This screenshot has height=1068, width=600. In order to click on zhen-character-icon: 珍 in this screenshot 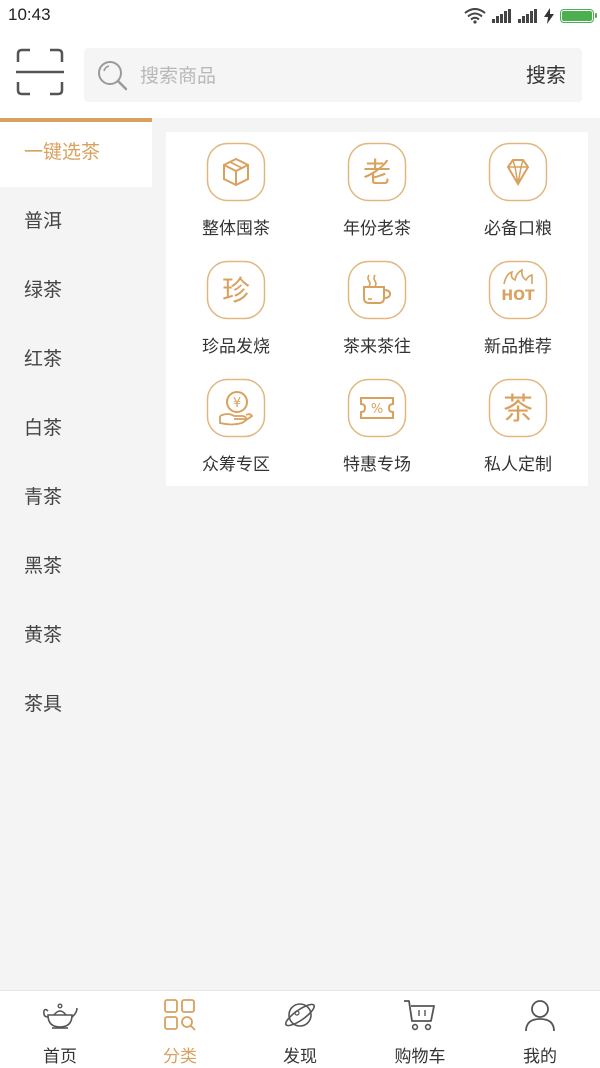, I will do `click(236, 290)`.